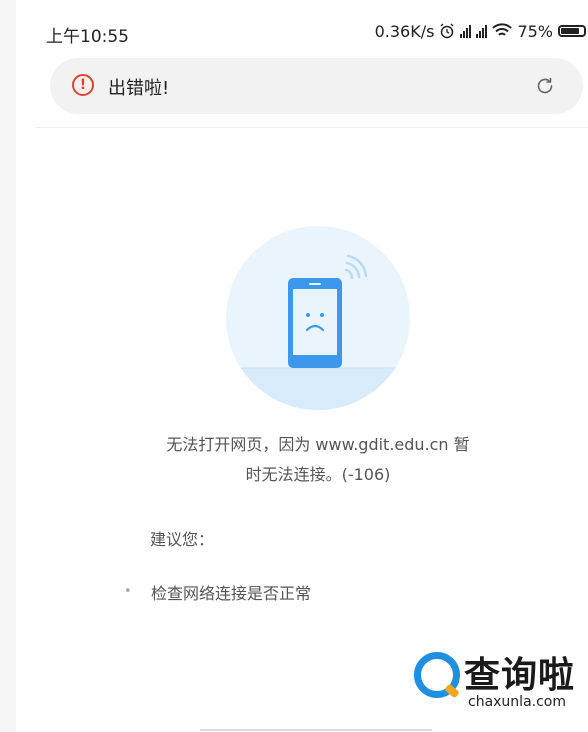  I want to click on error-icon: !, so click(83, 85).